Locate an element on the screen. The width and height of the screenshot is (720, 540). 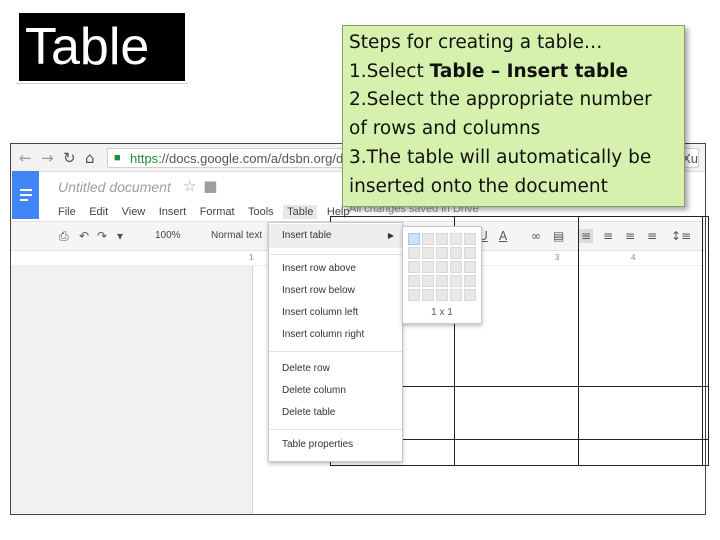
callout-step-1: 1.Select Table – Insert table is located at coordinates (489, 71).